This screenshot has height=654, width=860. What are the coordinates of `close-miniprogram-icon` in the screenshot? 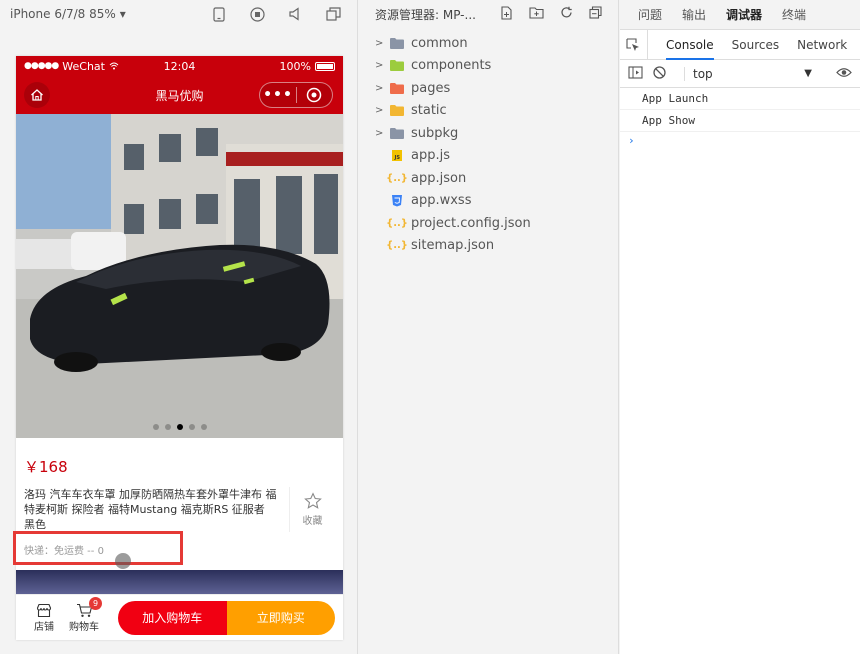 It's located at (314, 95).